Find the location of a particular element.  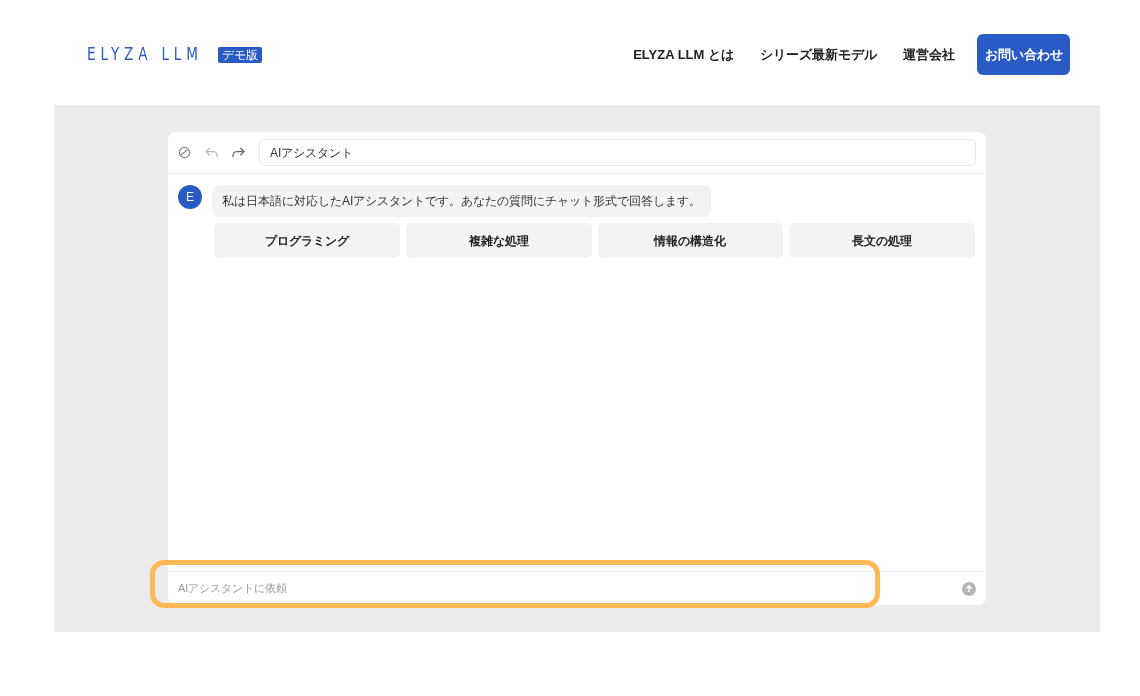

nav-link: ELYZA LLM とは is located at coordinates (683, 54).